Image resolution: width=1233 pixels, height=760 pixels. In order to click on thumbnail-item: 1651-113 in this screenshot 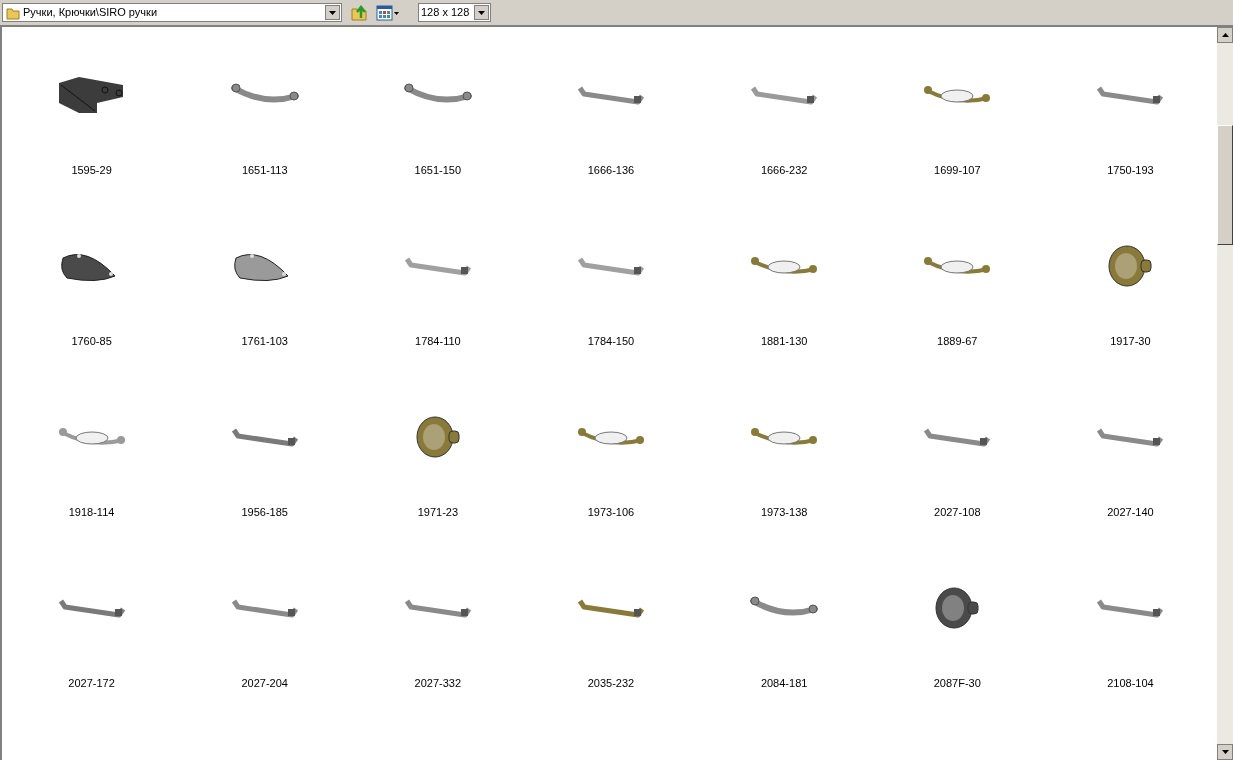, I will do `click(265, 112)`.